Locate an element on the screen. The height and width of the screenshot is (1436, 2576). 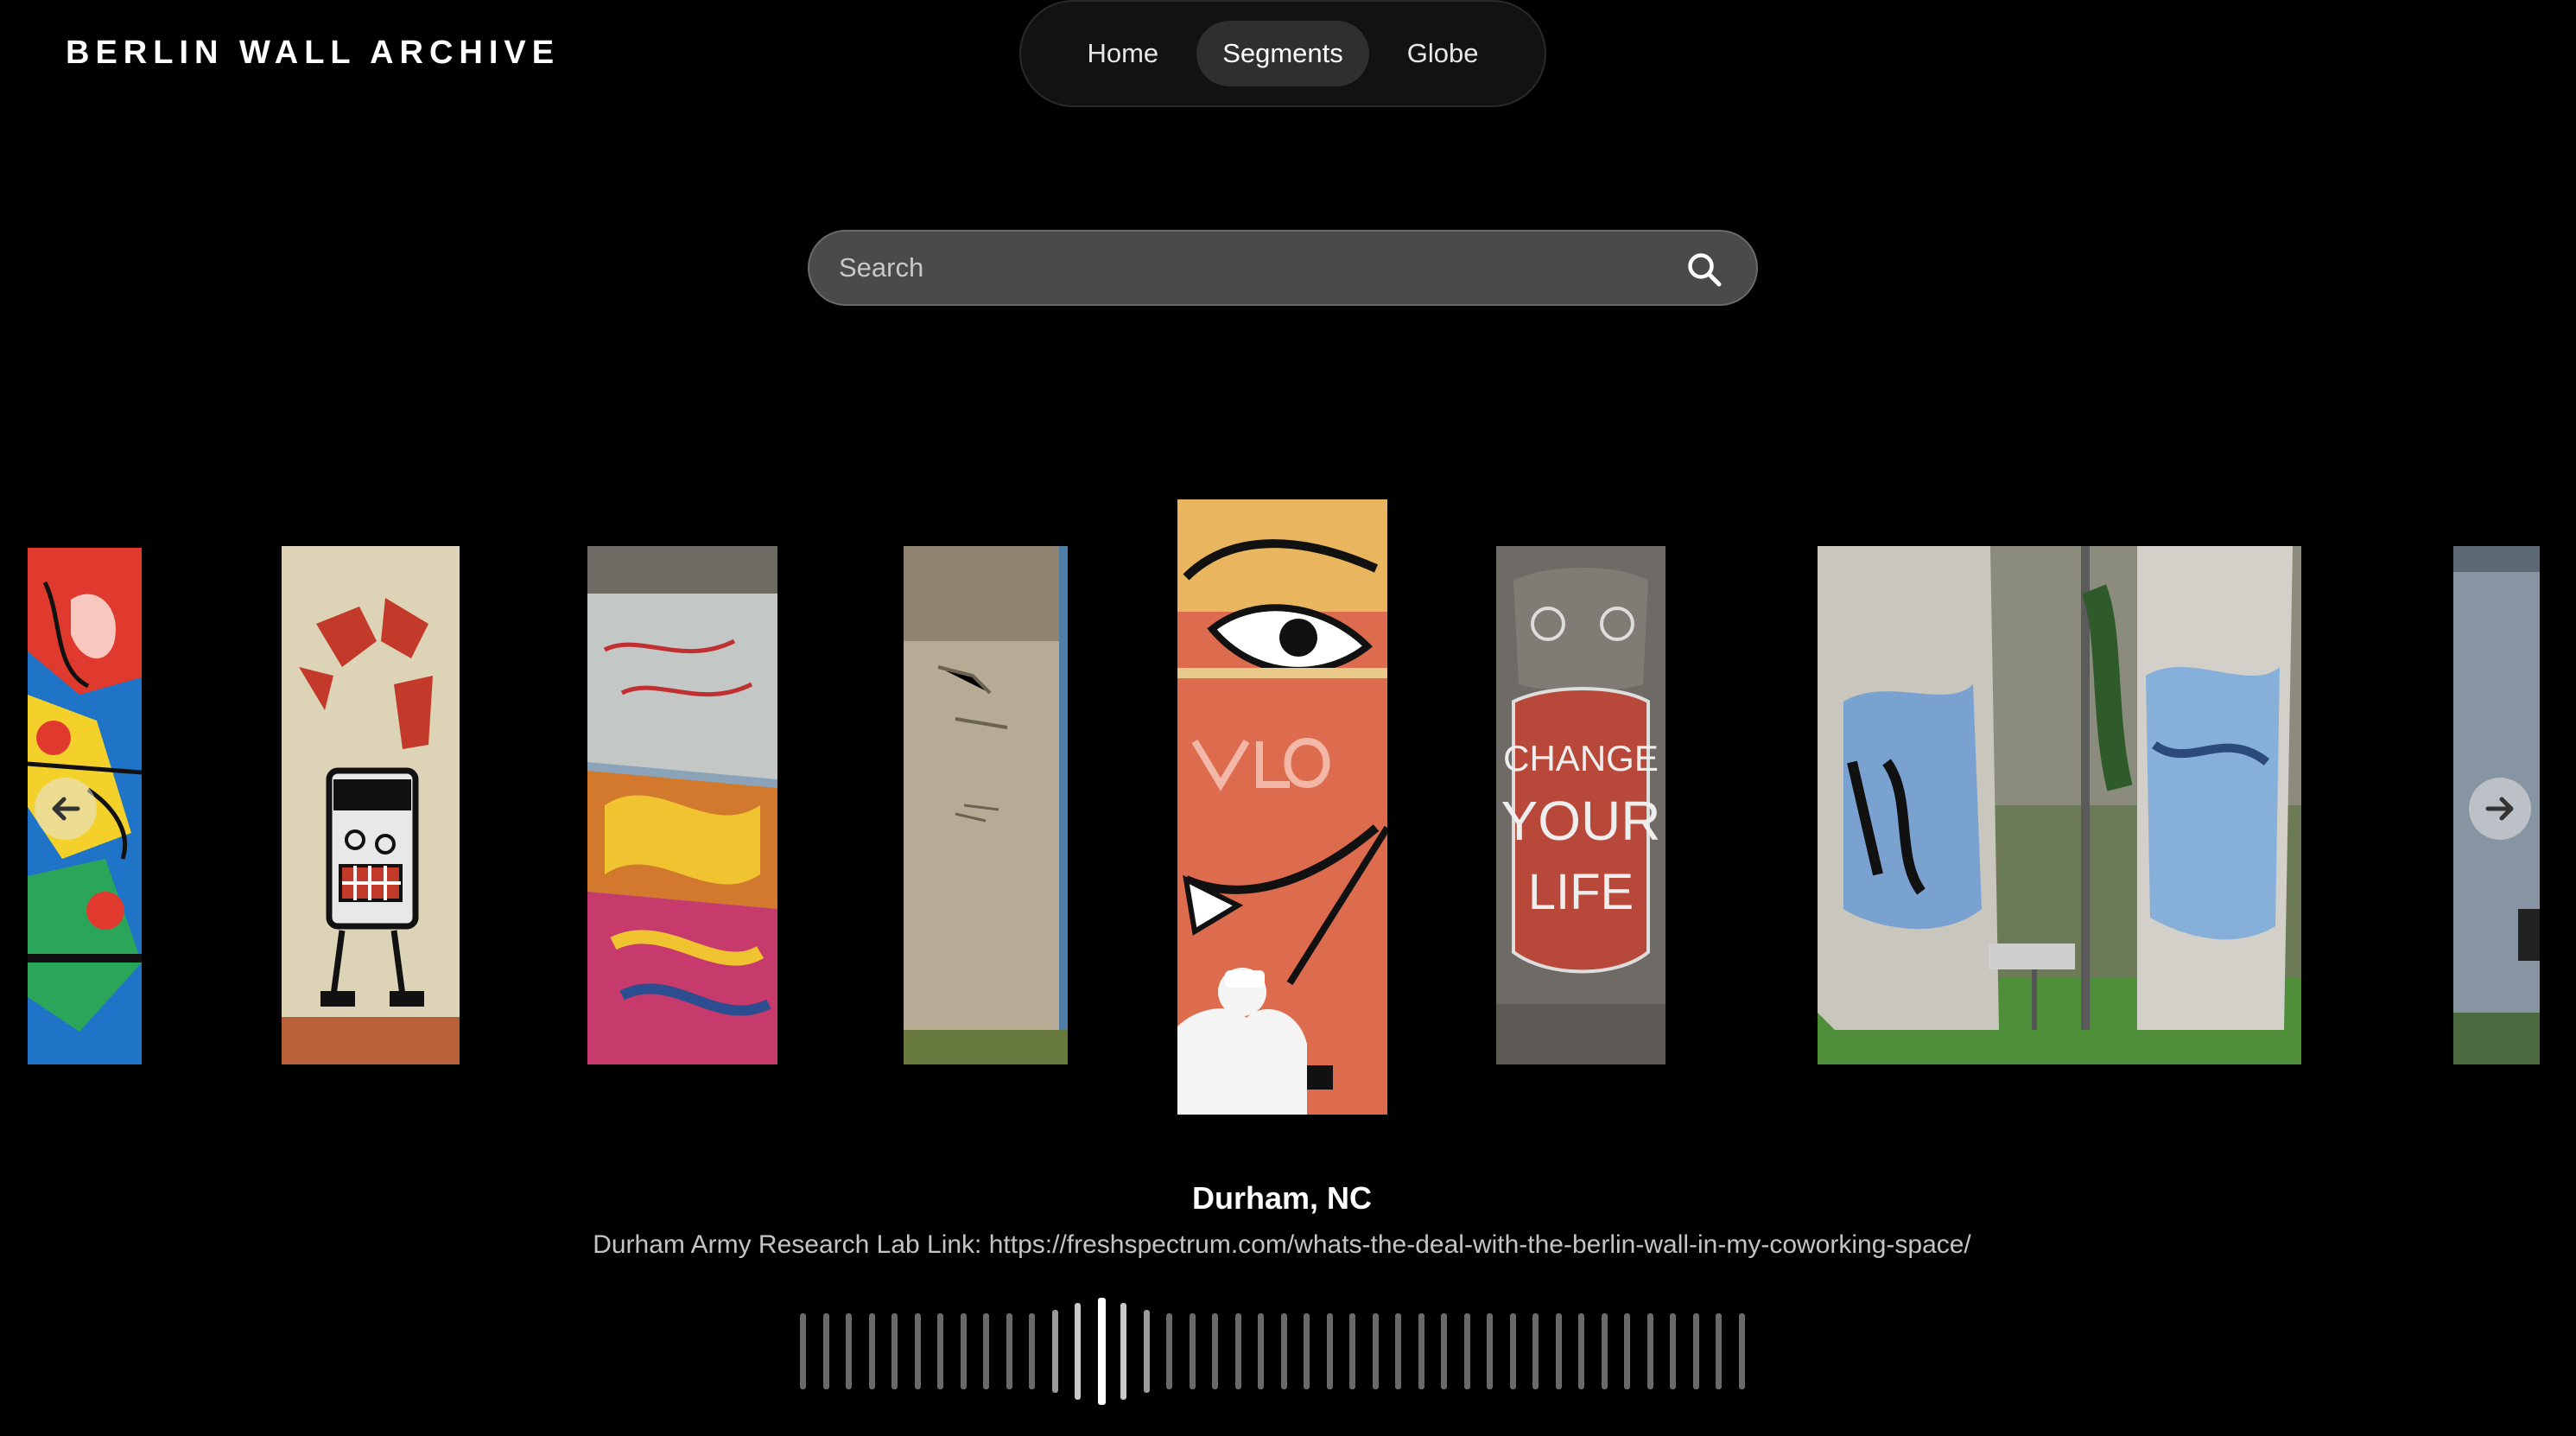
search-input is located at coordinates (1227, 268).